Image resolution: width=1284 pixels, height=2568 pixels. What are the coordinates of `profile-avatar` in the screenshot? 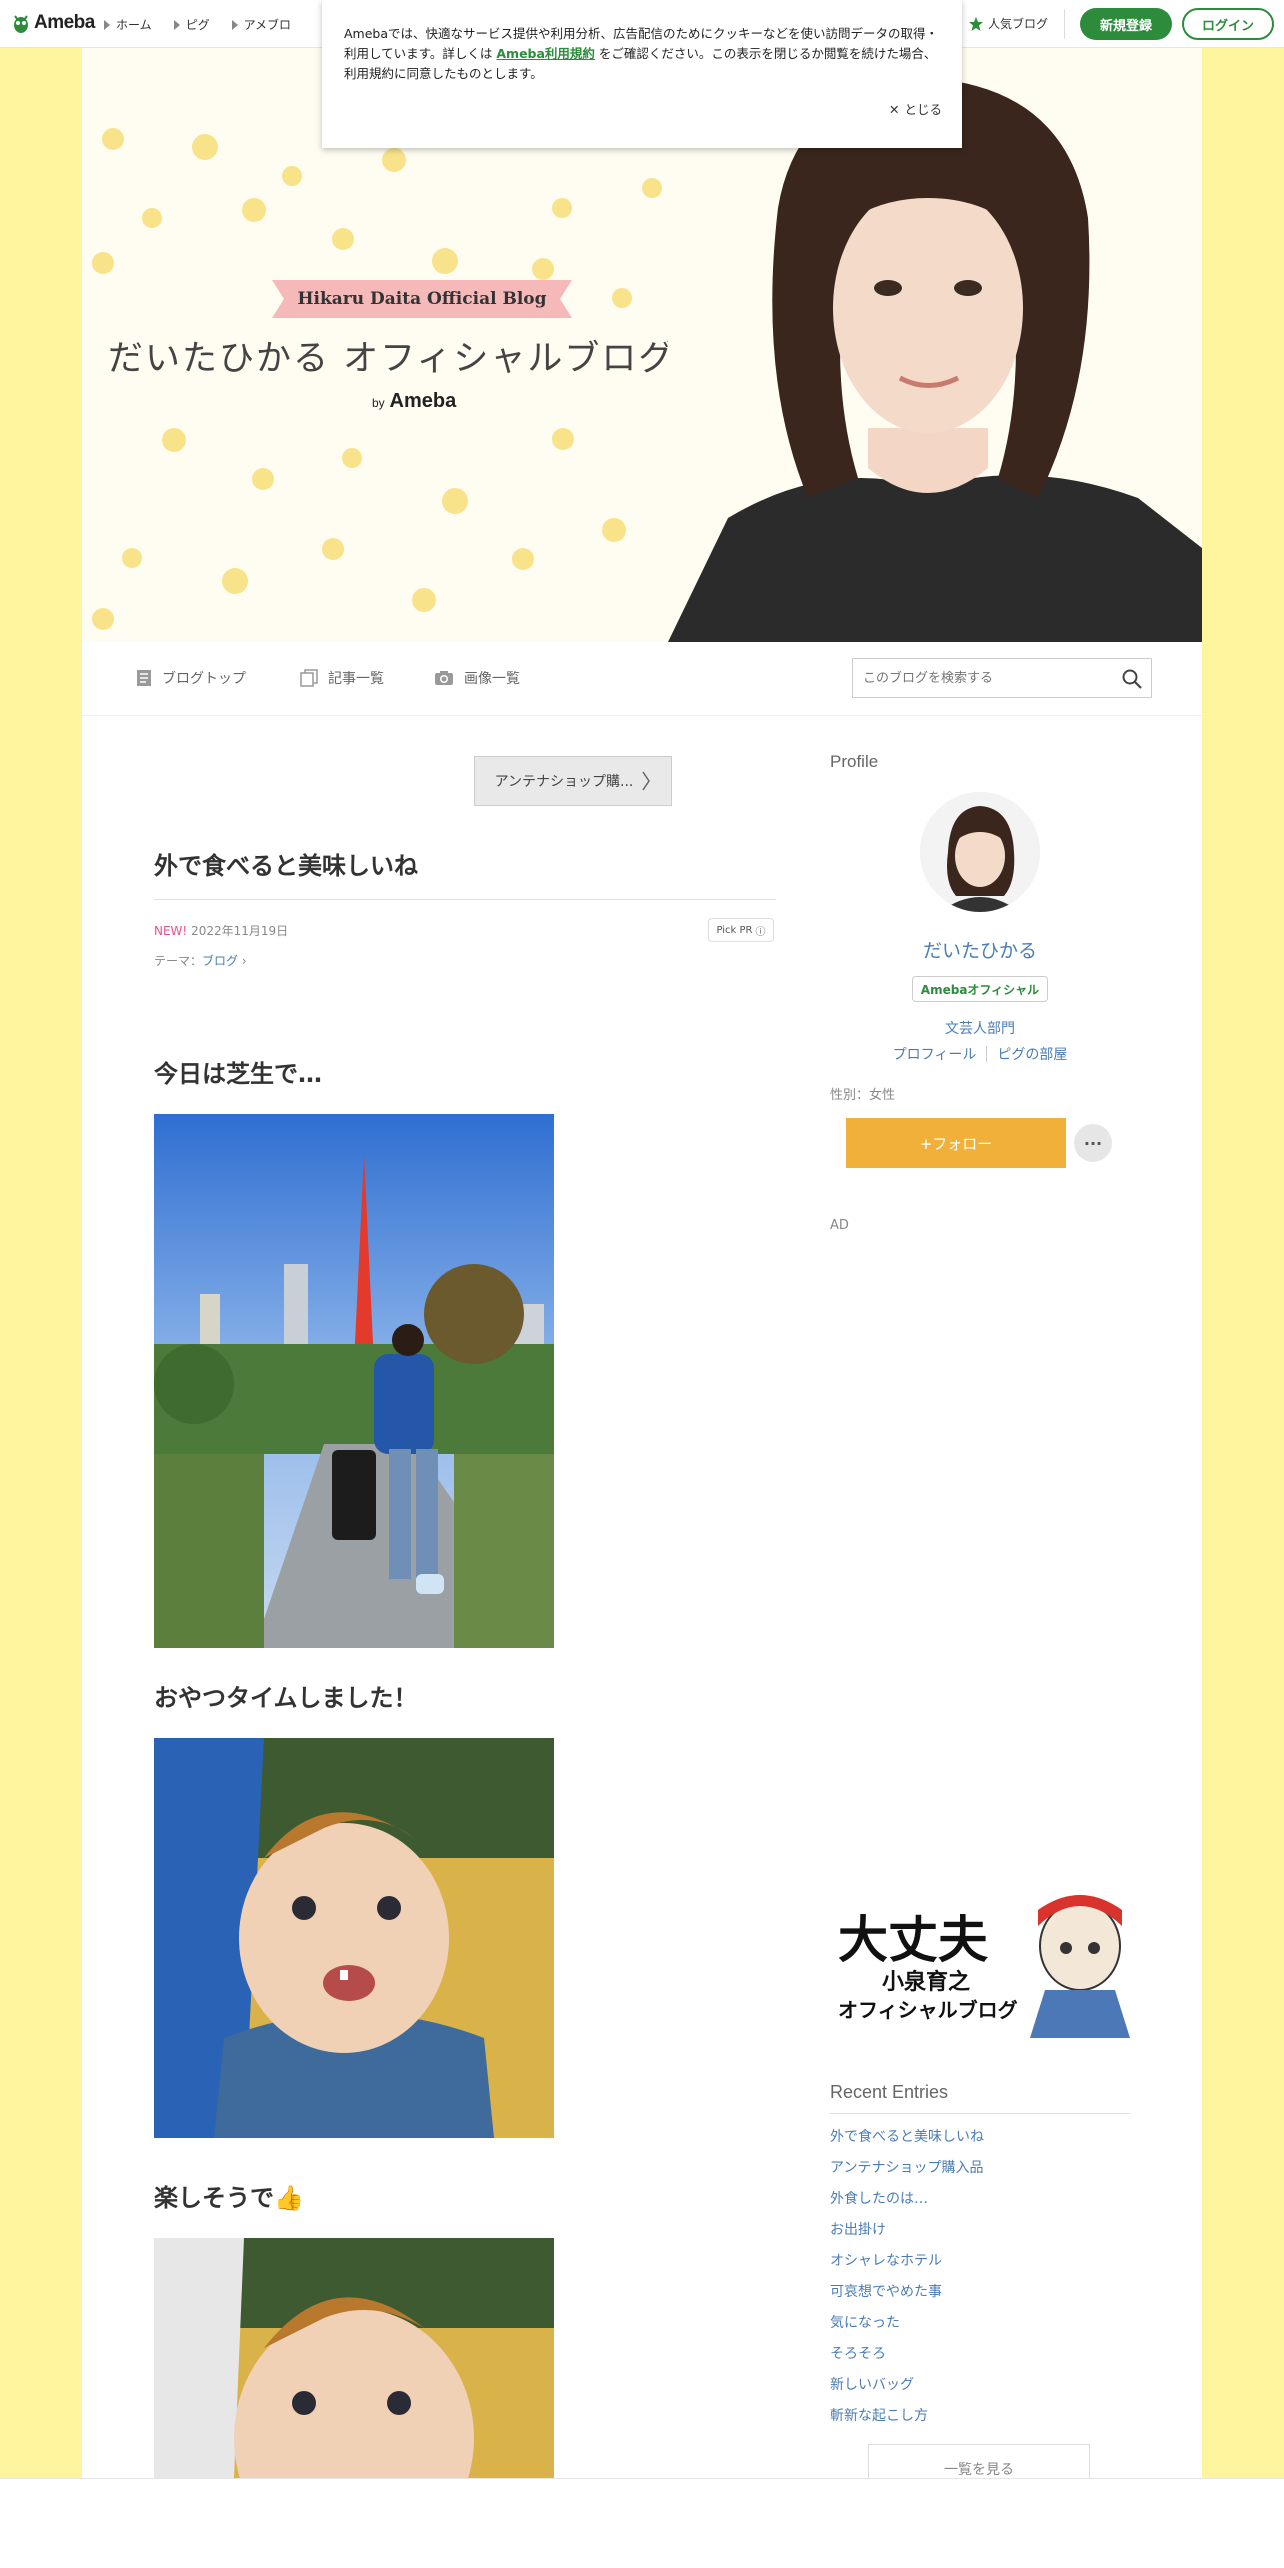 It's located at (980, 852).